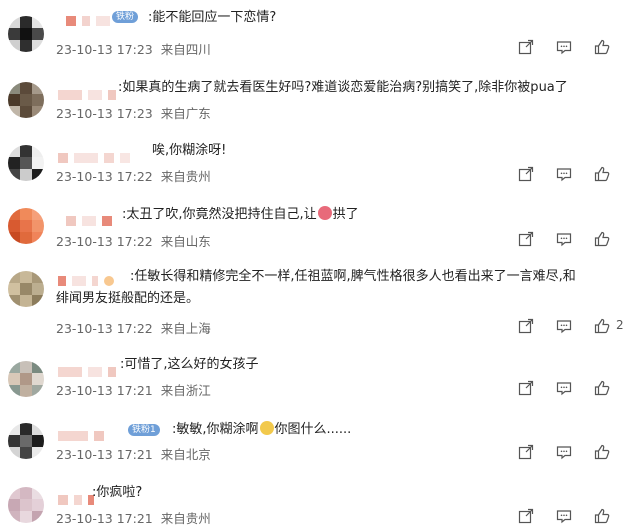  Describe the element at coordinates (215, 429) in the screenshot. I see `comment-text-part: :敏敏,你糊涂啊` at that location.